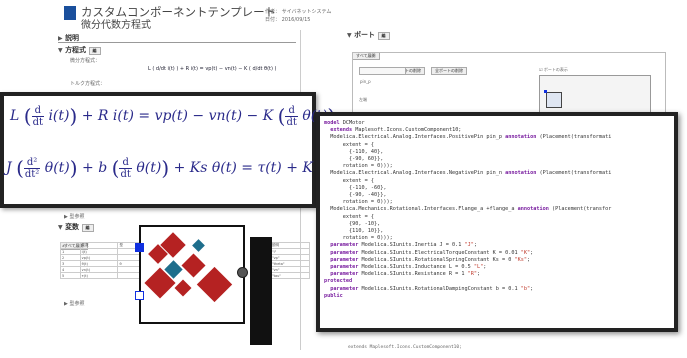 This screenshot has width=687, height=358. Describe the element at coordinates (344, 123) in the screenshot. I see `code-line: model DCMotor` at that location.